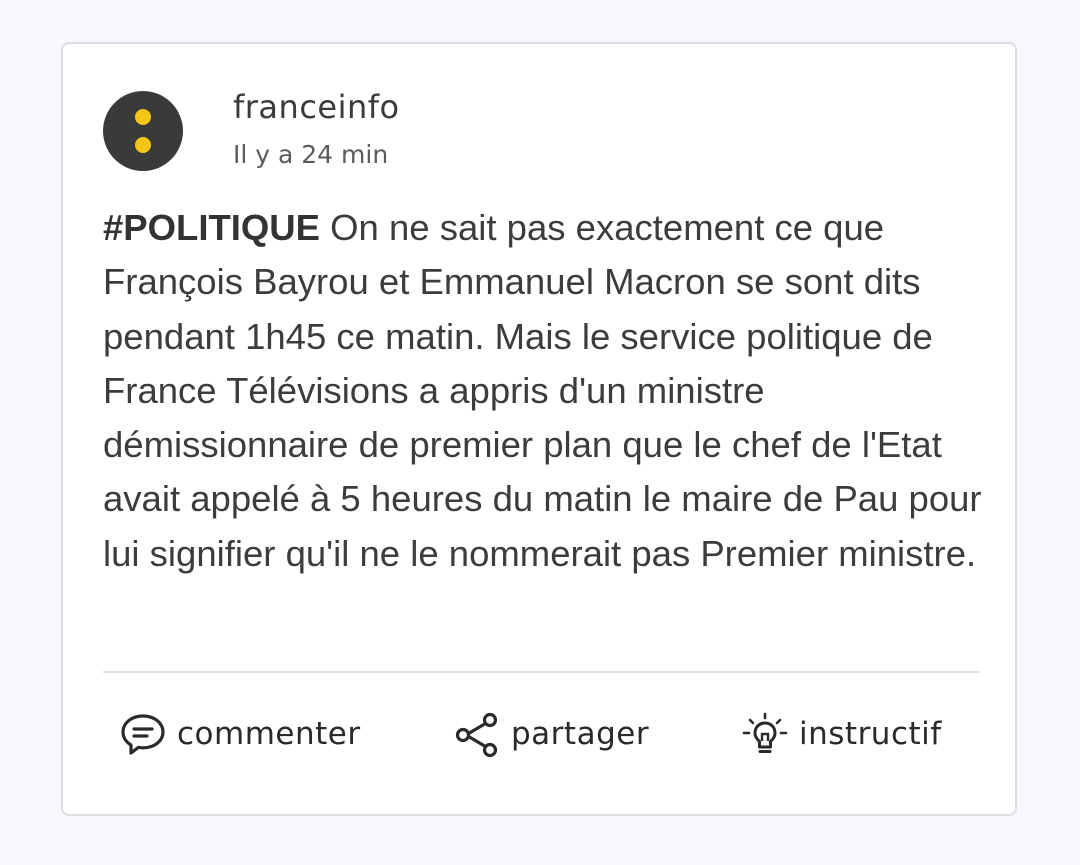  Describe the element at coordinates (211, 227) in the screenshot. I see `post-hashtag: #POLITIQUE` at that location.